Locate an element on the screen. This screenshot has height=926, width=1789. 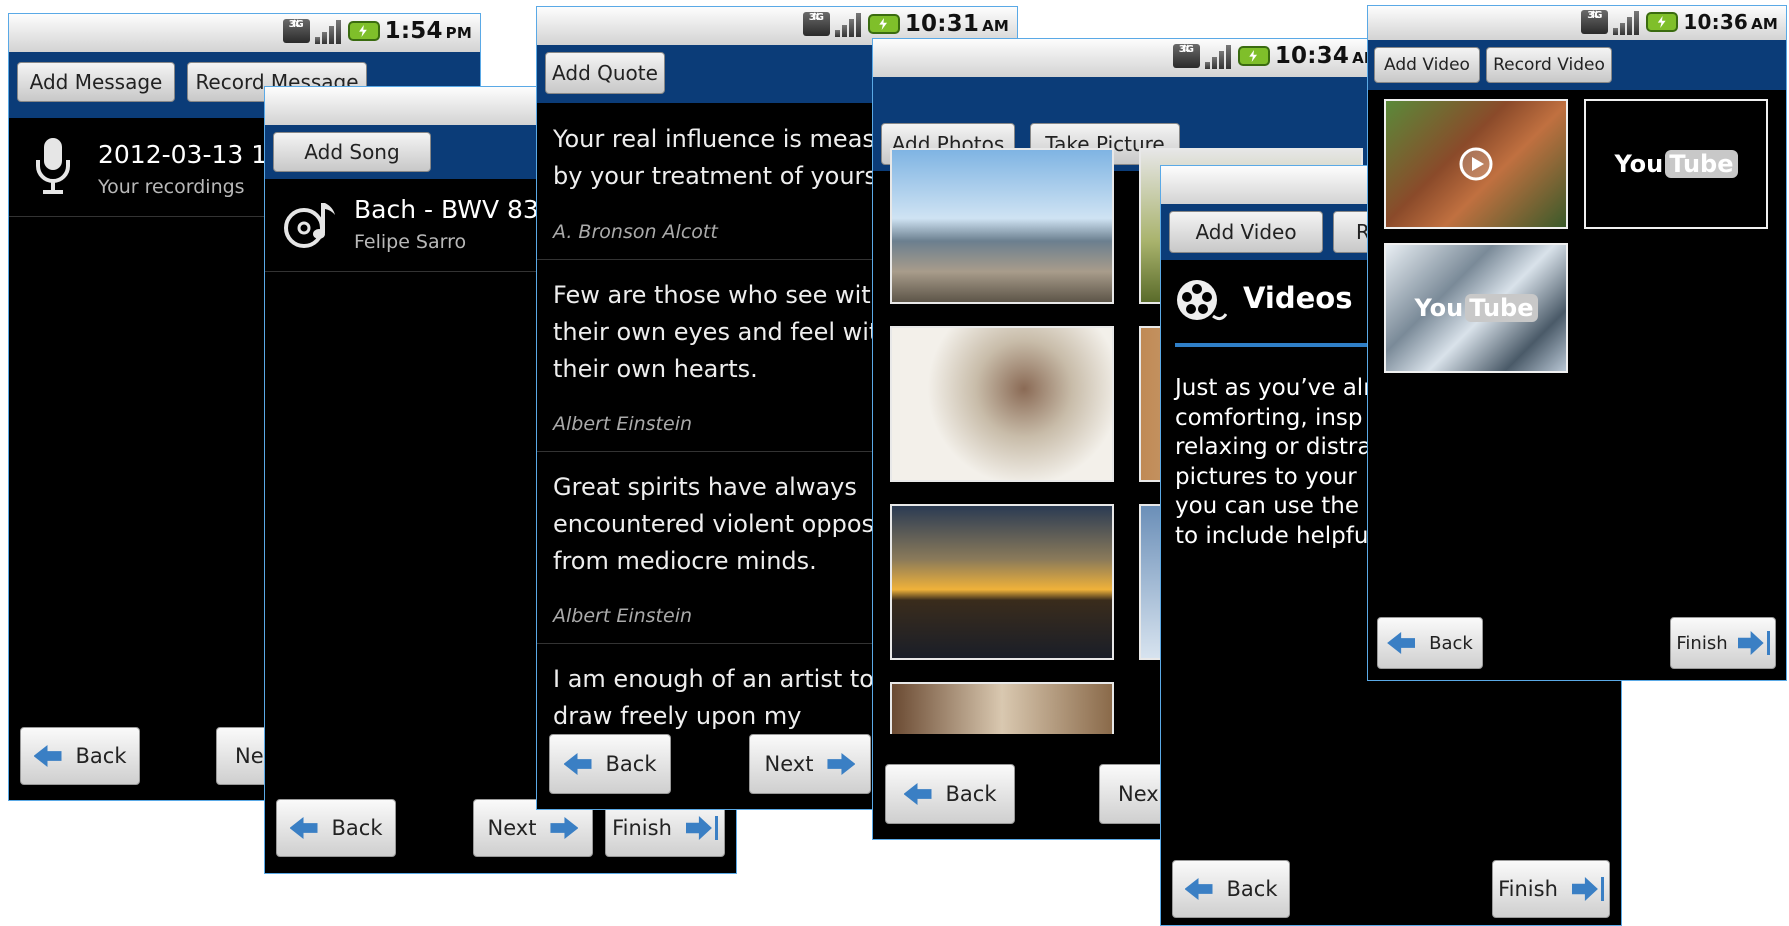
body-line: to include helpfu is located at coordinates (1272, 535).